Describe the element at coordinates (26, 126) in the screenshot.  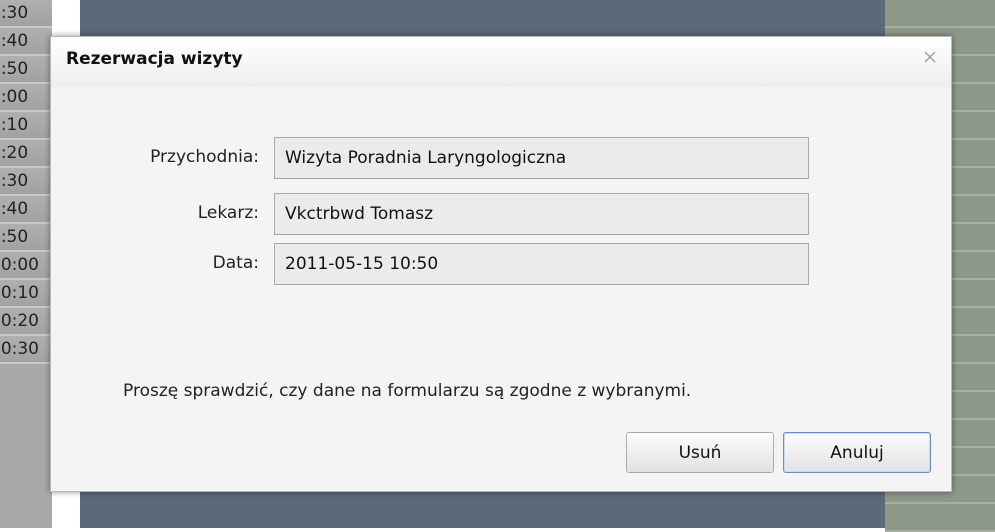
I see `time-slot: 9:10` at that location.